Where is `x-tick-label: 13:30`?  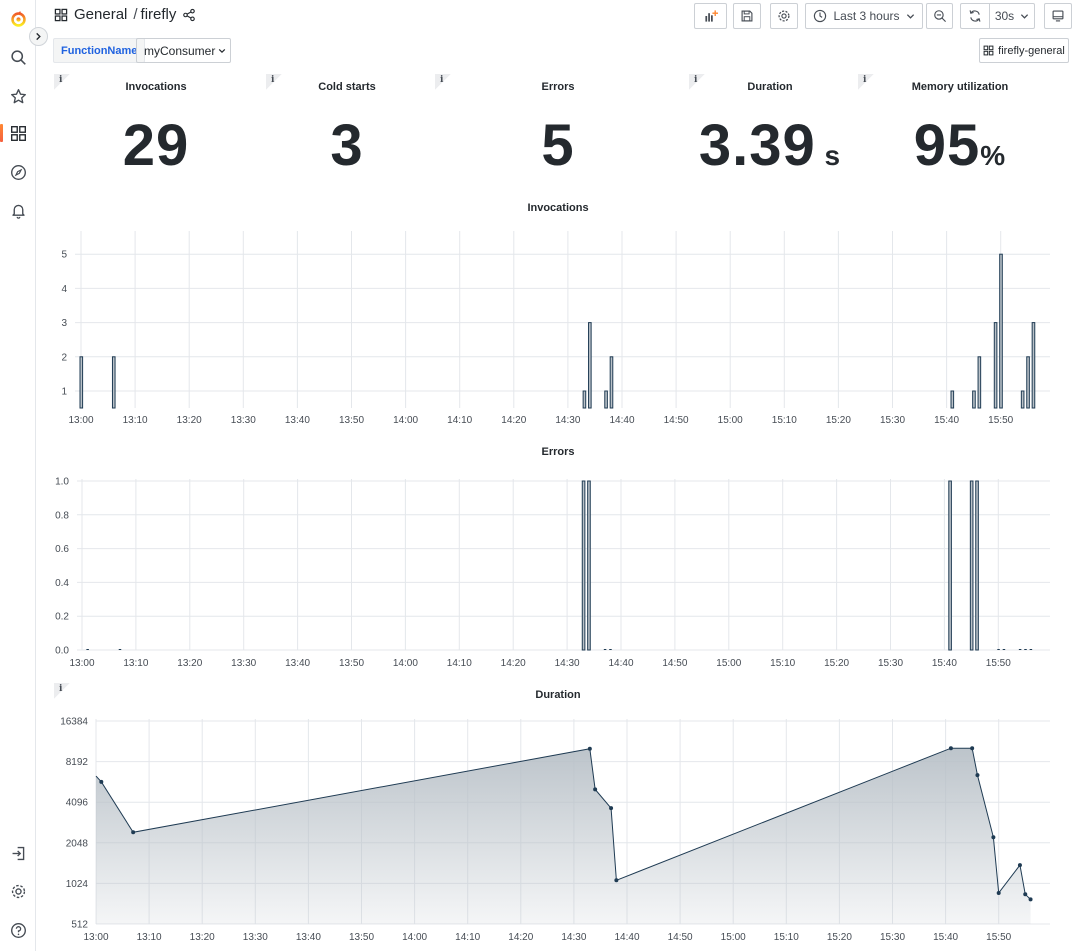 x-tick-label: 13:30 is located at coordinates (243, 420).